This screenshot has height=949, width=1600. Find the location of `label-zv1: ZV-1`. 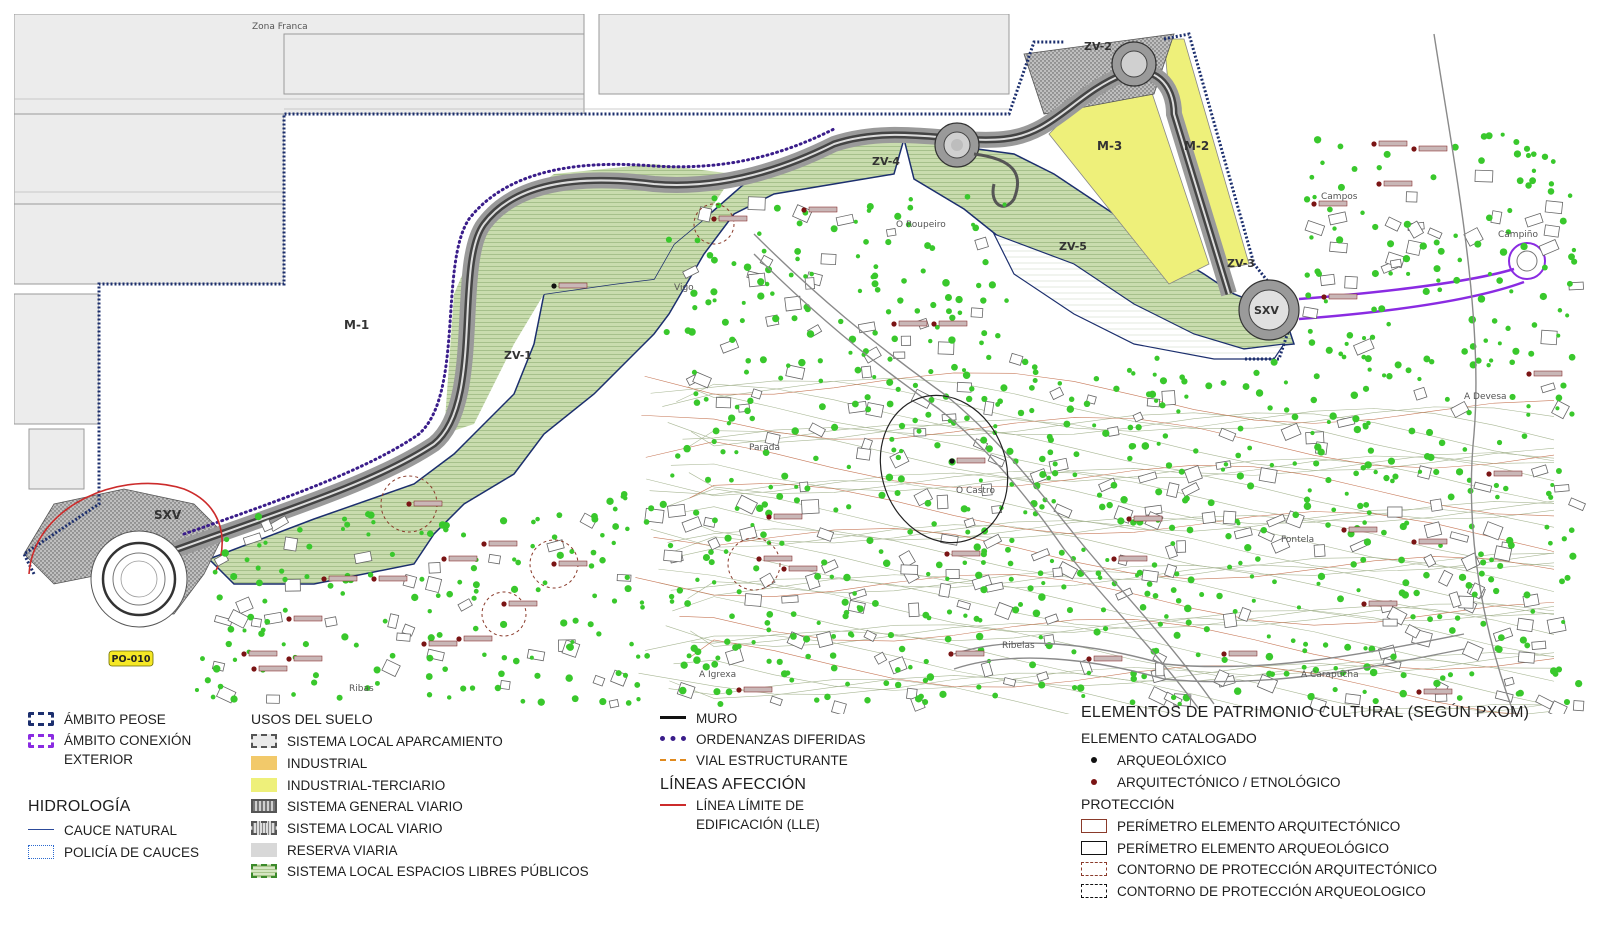

label-zv1: ZV-1 is located at coordinates (518, 355).